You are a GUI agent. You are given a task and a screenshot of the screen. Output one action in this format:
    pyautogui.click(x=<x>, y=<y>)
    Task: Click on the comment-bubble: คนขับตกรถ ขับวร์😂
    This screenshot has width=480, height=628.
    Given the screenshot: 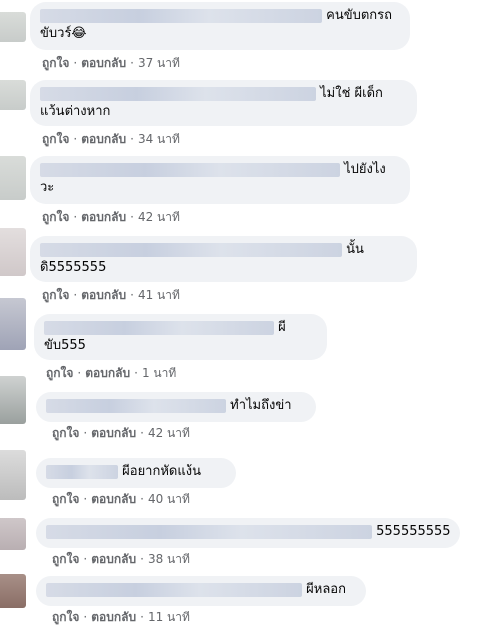 What is the action you would take?
    pyautogui.click(x=220, y=26)
    